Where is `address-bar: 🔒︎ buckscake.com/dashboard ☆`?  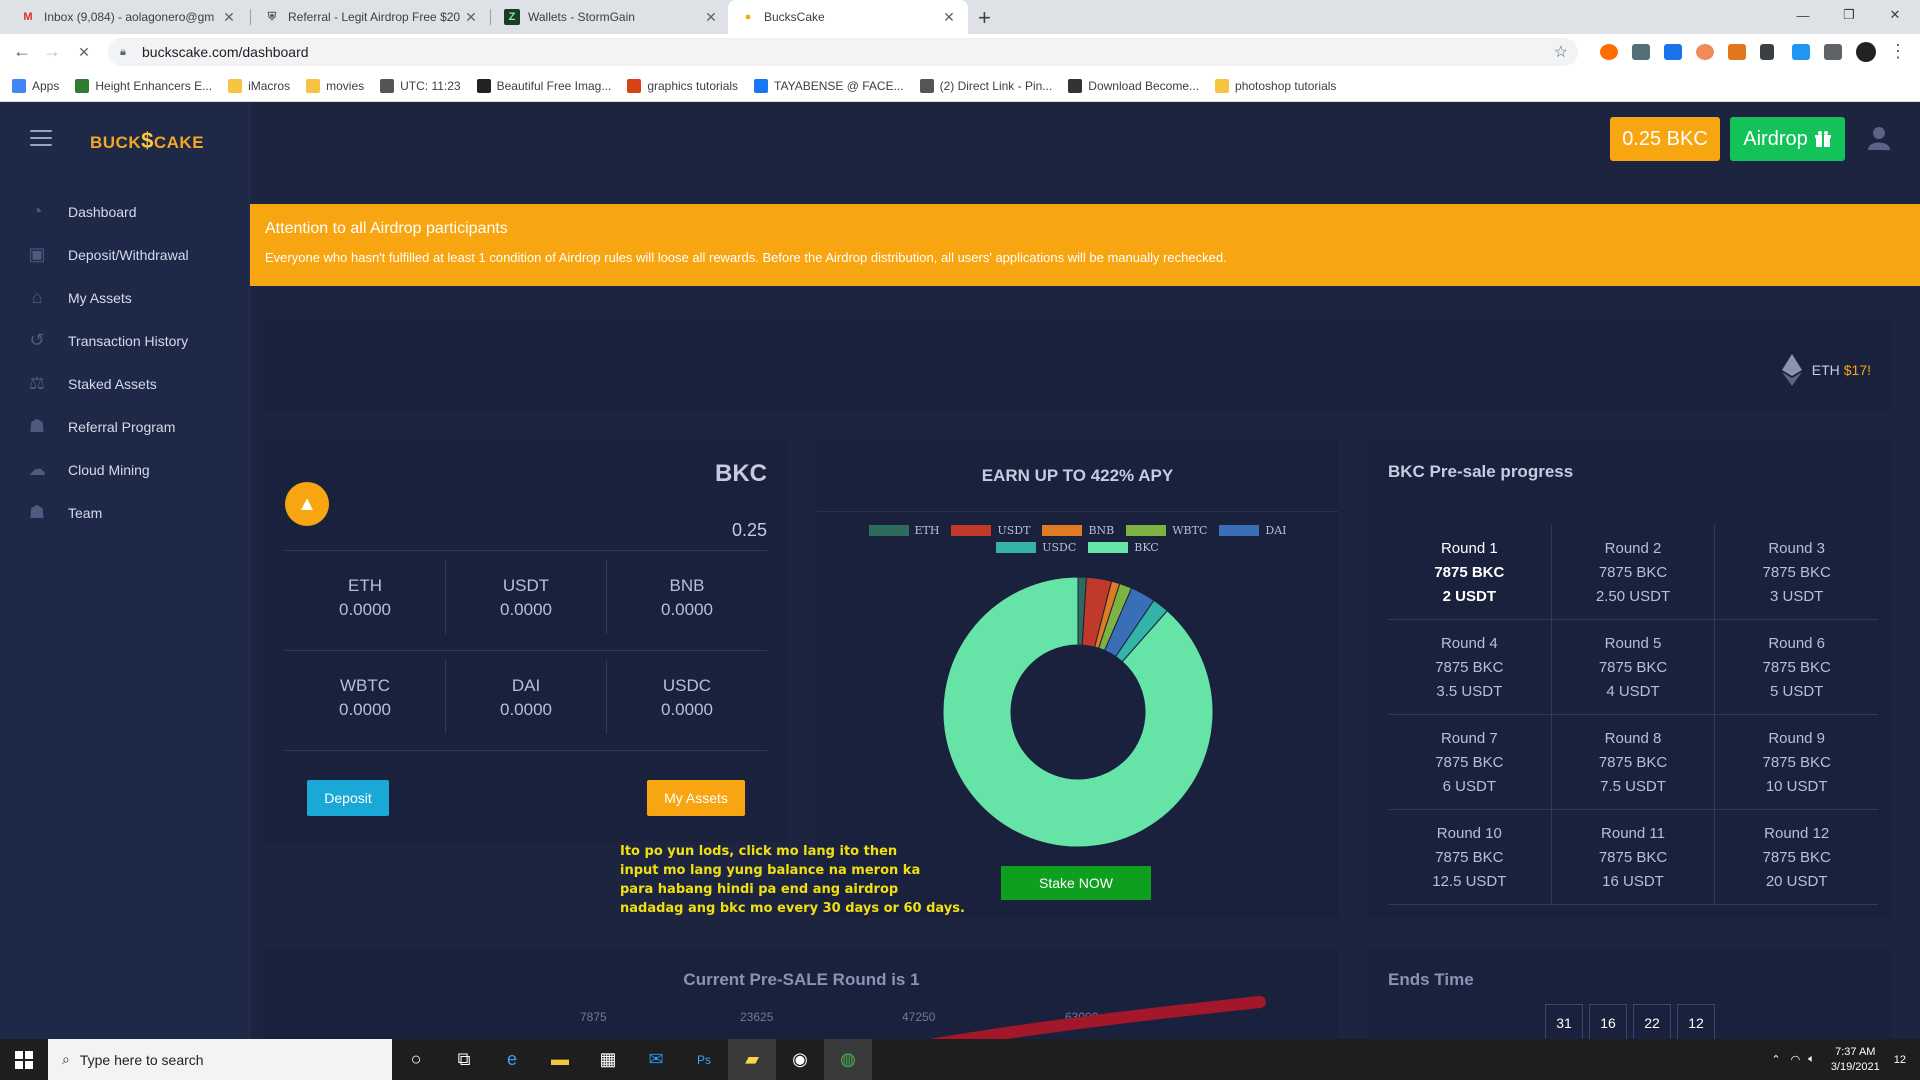
address-bar: 🔒︎ buckscake.com/dashboard ☆ is located at coordinates (843, 52).